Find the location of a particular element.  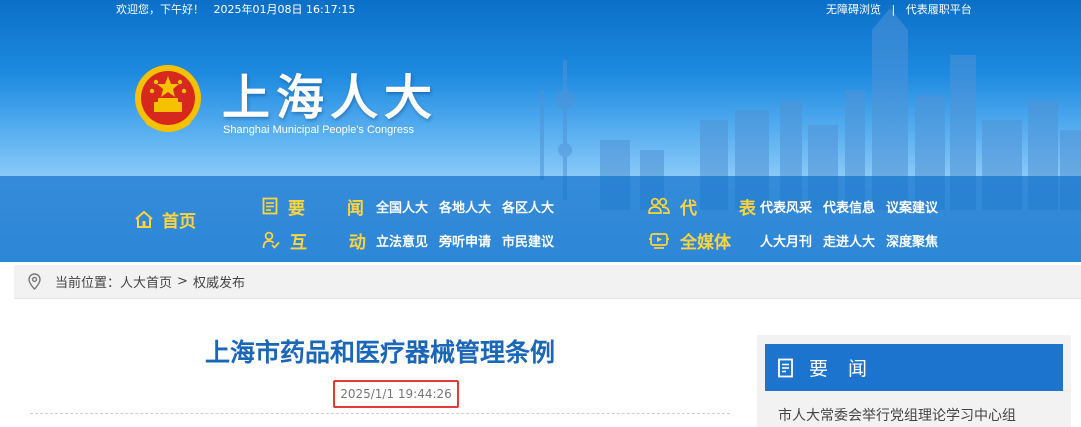

side-panel-title: 要 闻 is located at coordinates (842, 369).